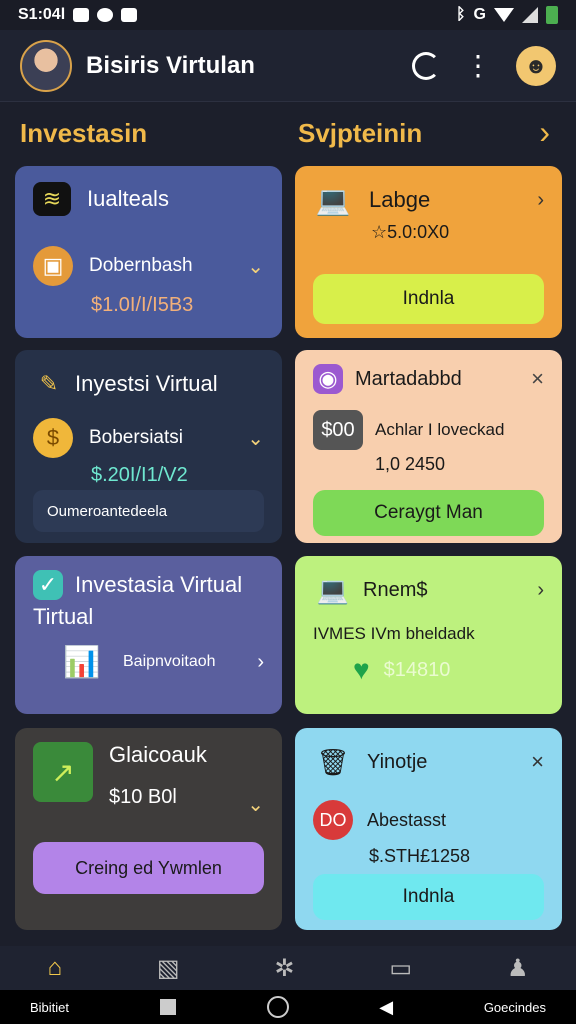 The height and width of the screenshot is (1024, 576). I want to click on system-navigation: Bibitiet ◀ Goecindes, so click(288, 1007).